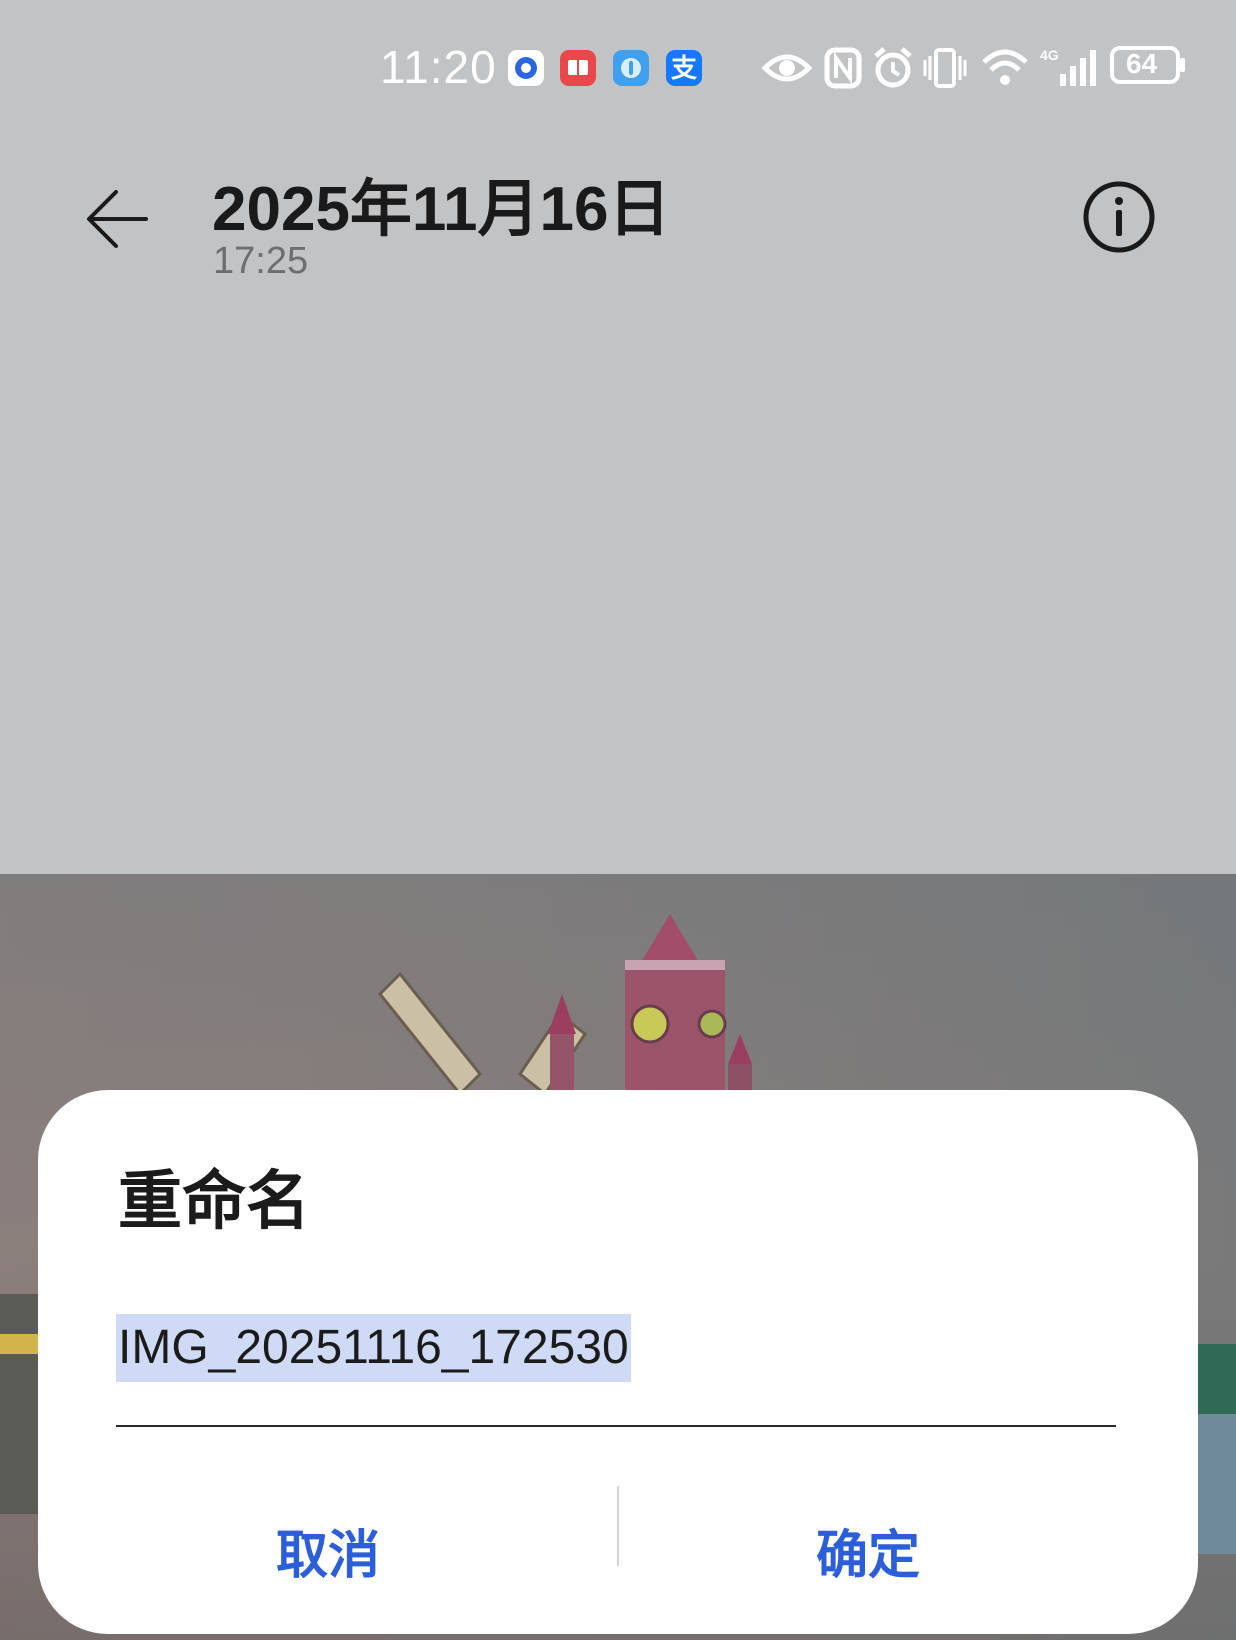 The image size is (1236, 1640). What do you see at coordinates (843, 70) in the screenshot?
I see `nfc-icon` at bounding box center [843, 70].